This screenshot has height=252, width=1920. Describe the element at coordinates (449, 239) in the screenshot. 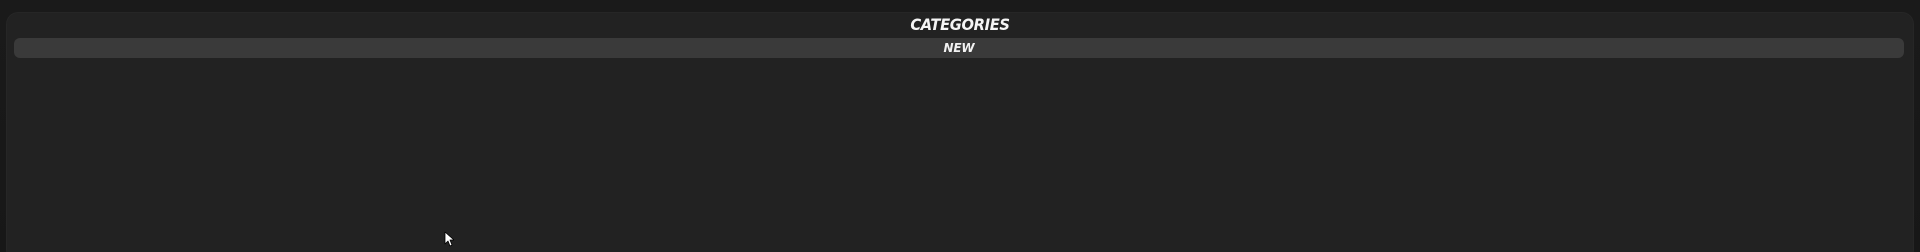

I see `mouse-pointer-icon` at that location.